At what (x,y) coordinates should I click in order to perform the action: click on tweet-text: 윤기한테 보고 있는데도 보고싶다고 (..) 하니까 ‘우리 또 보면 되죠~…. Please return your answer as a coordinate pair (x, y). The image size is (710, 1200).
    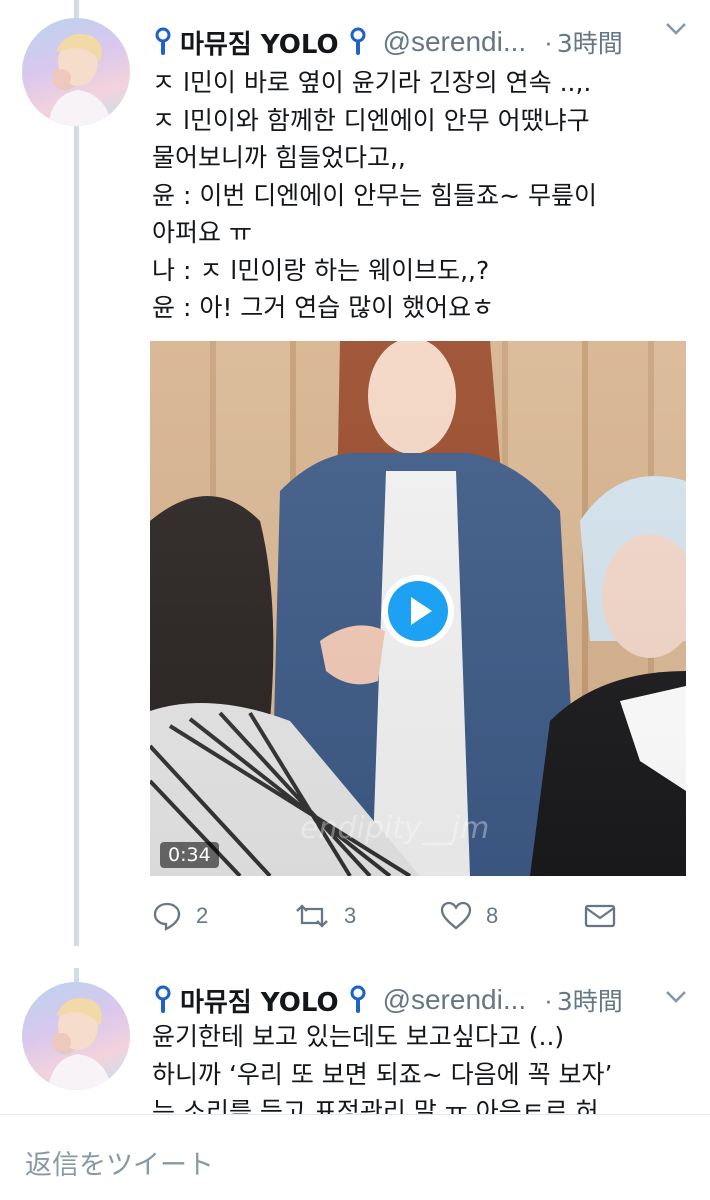
    Looking at the image, I should click on (424, 1068).